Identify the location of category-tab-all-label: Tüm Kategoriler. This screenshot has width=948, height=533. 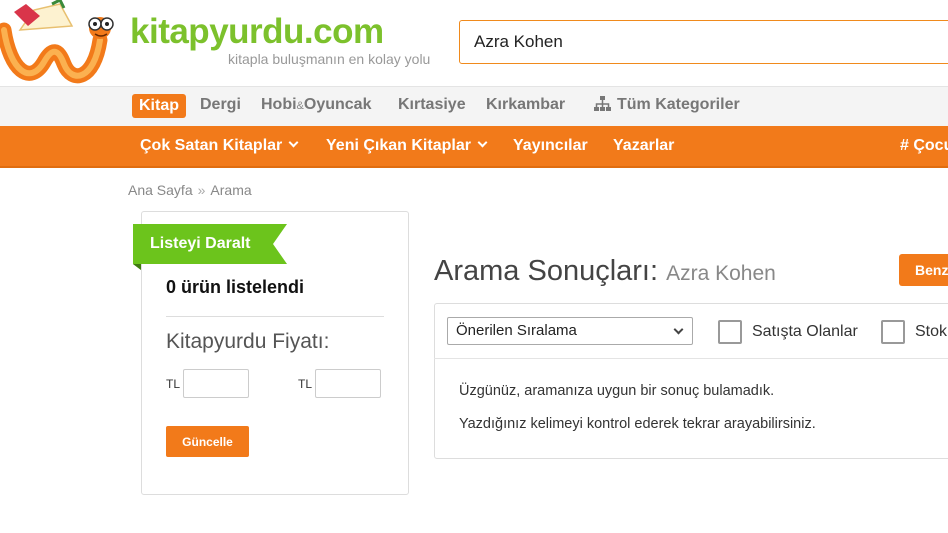
(678, 104).